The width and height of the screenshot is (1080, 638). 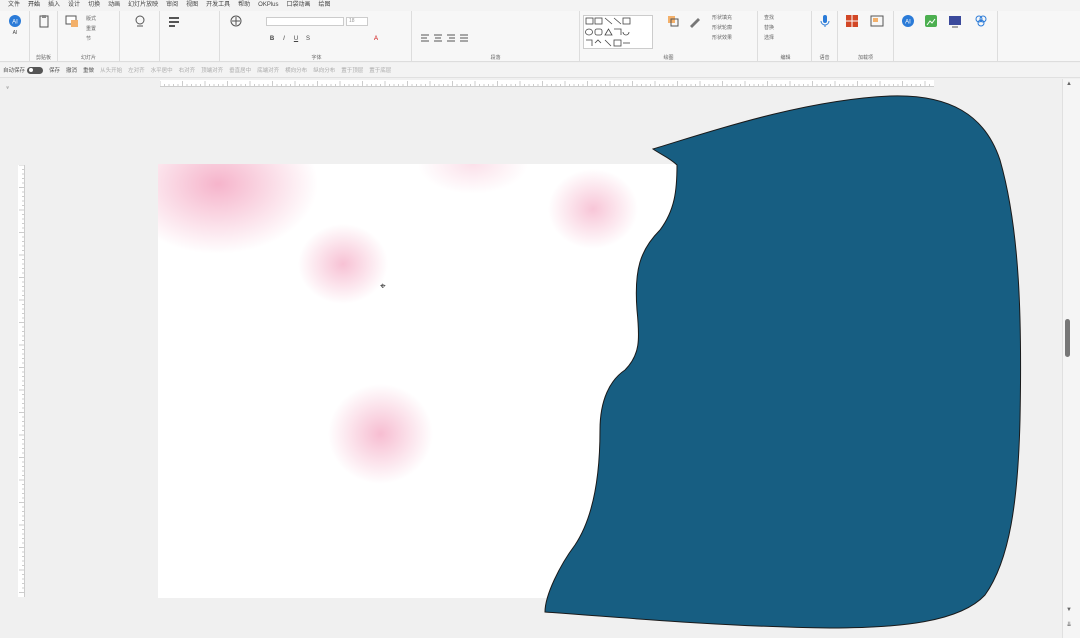 What do you see at coordinates (383, 286) in the screenshot?
I see `mouse-cursor: ⌖` at bounding box center [383, 286].